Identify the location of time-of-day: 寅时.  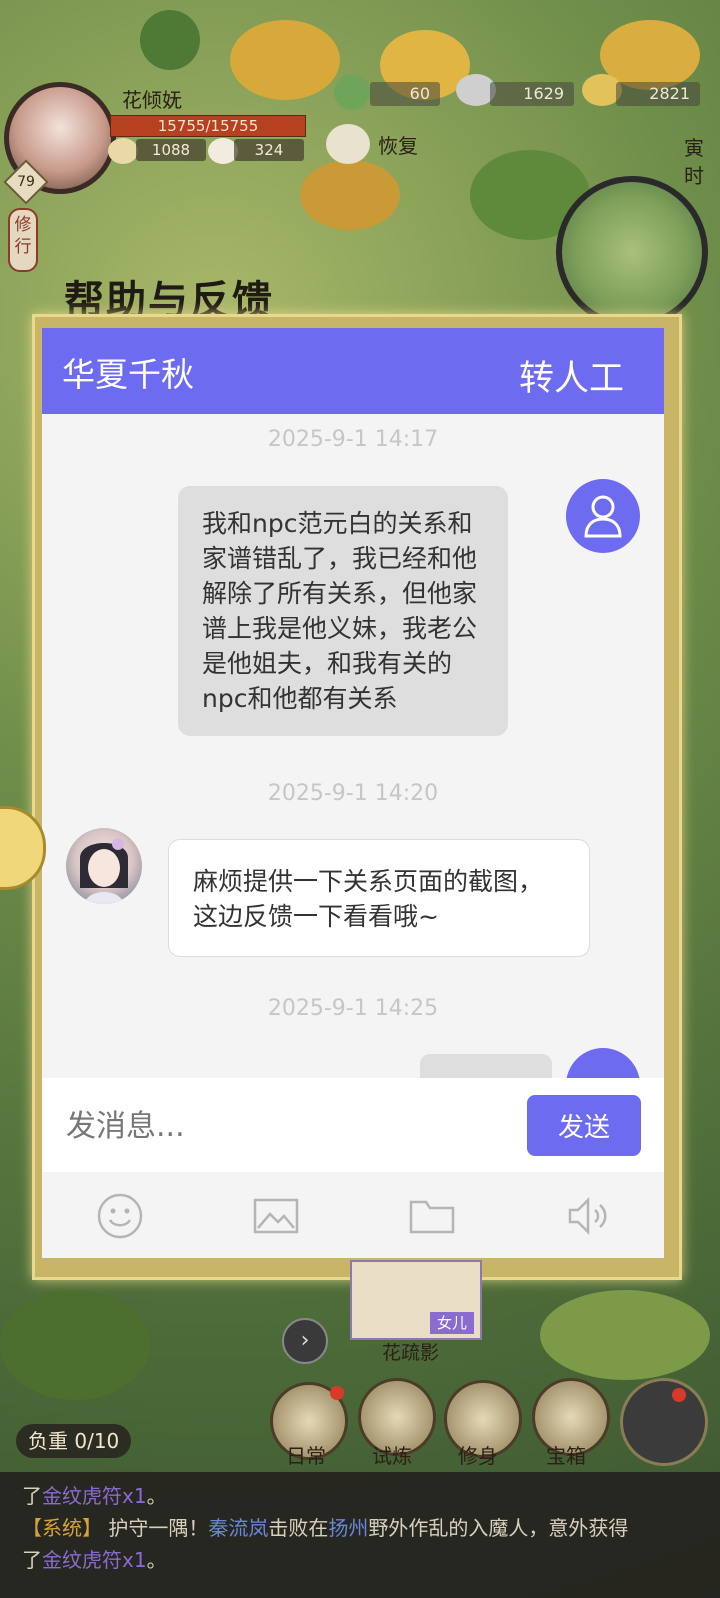
(694, 162).